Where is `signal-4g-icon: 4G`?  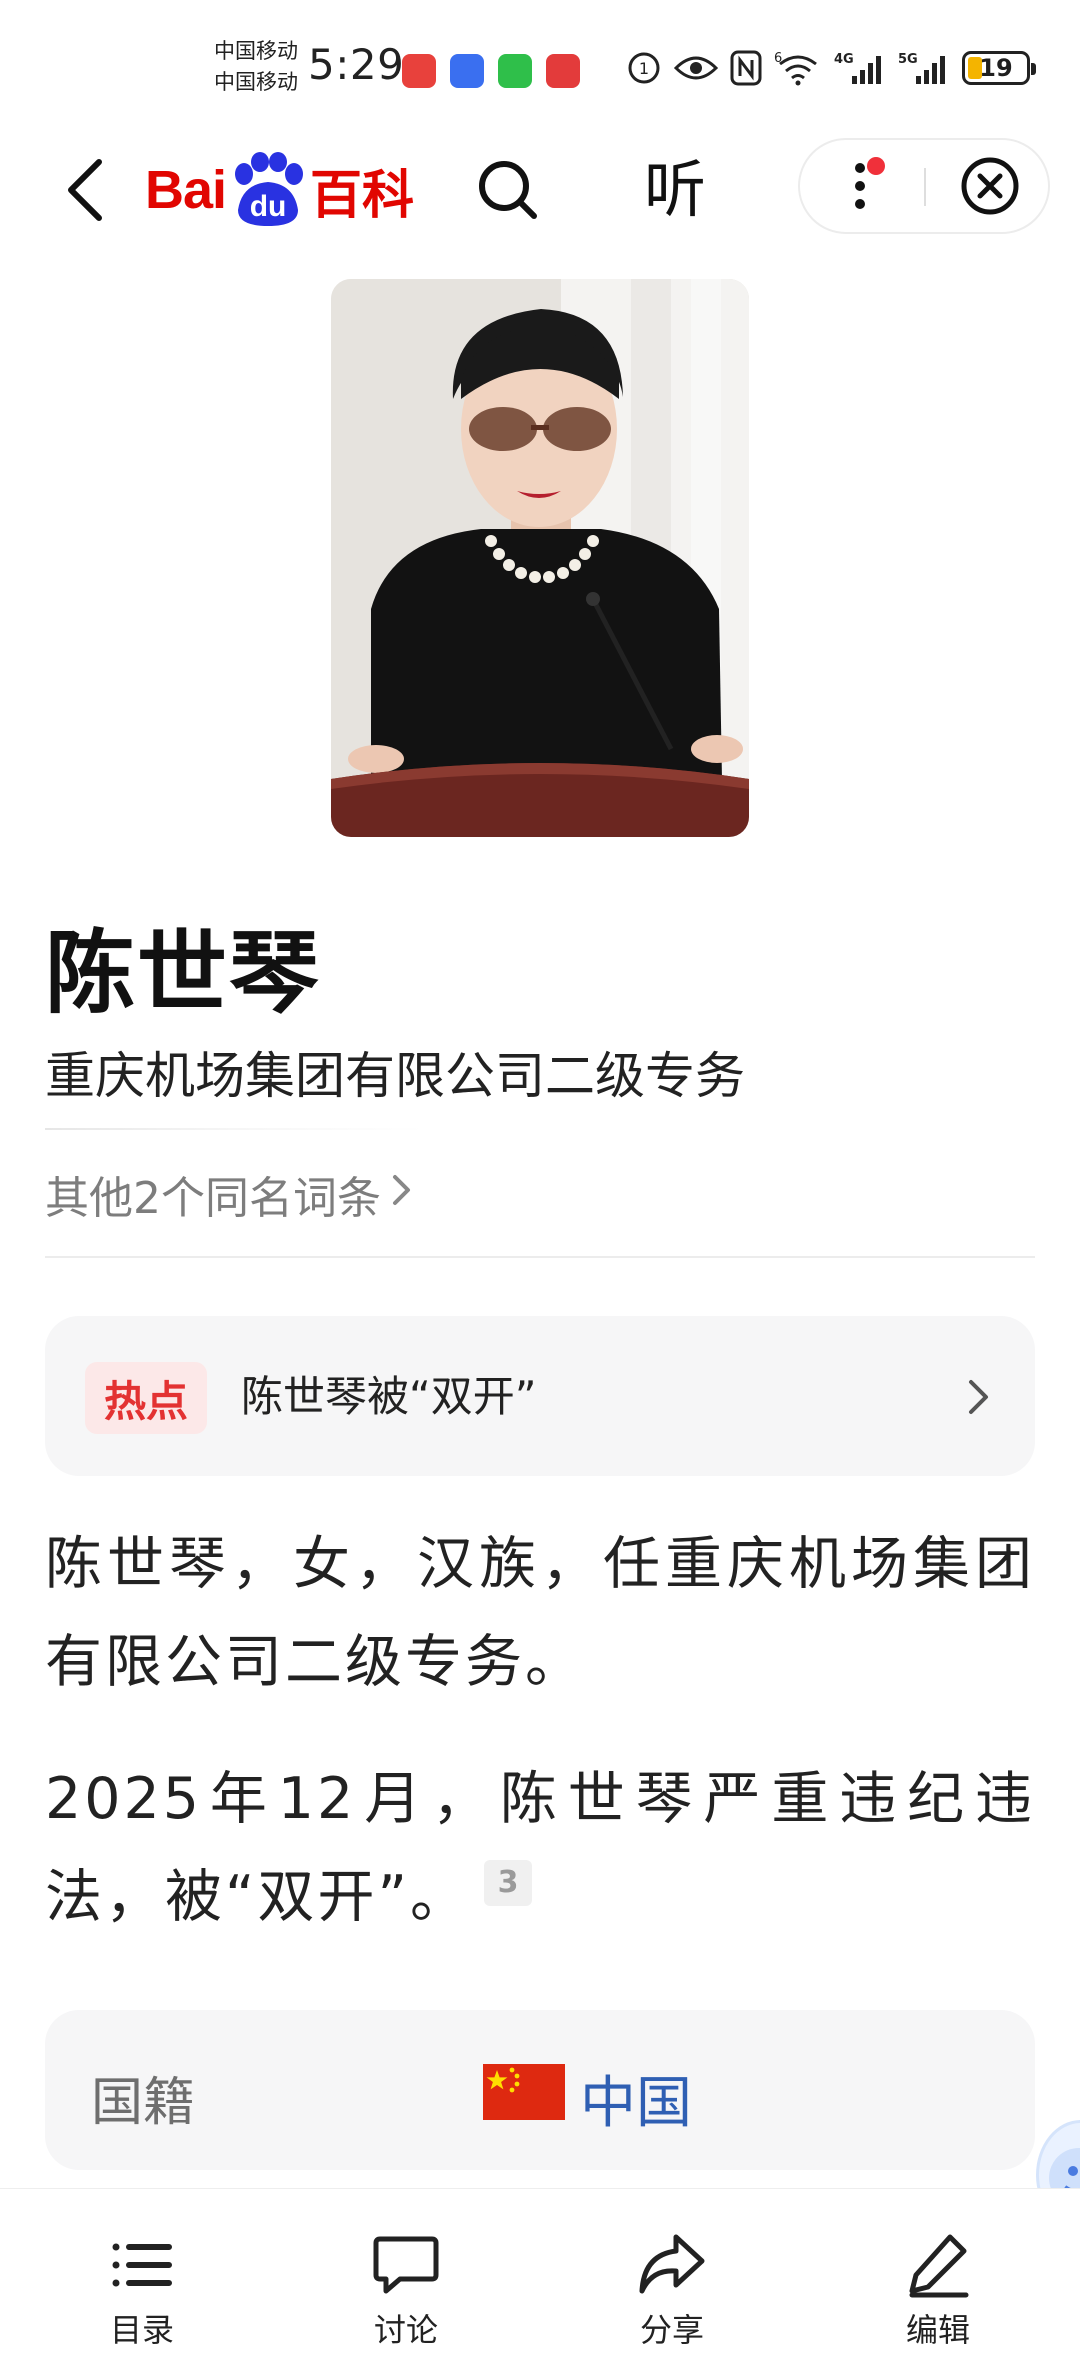 signal-4g-icon: 4G is located at coordinates (860, 68).